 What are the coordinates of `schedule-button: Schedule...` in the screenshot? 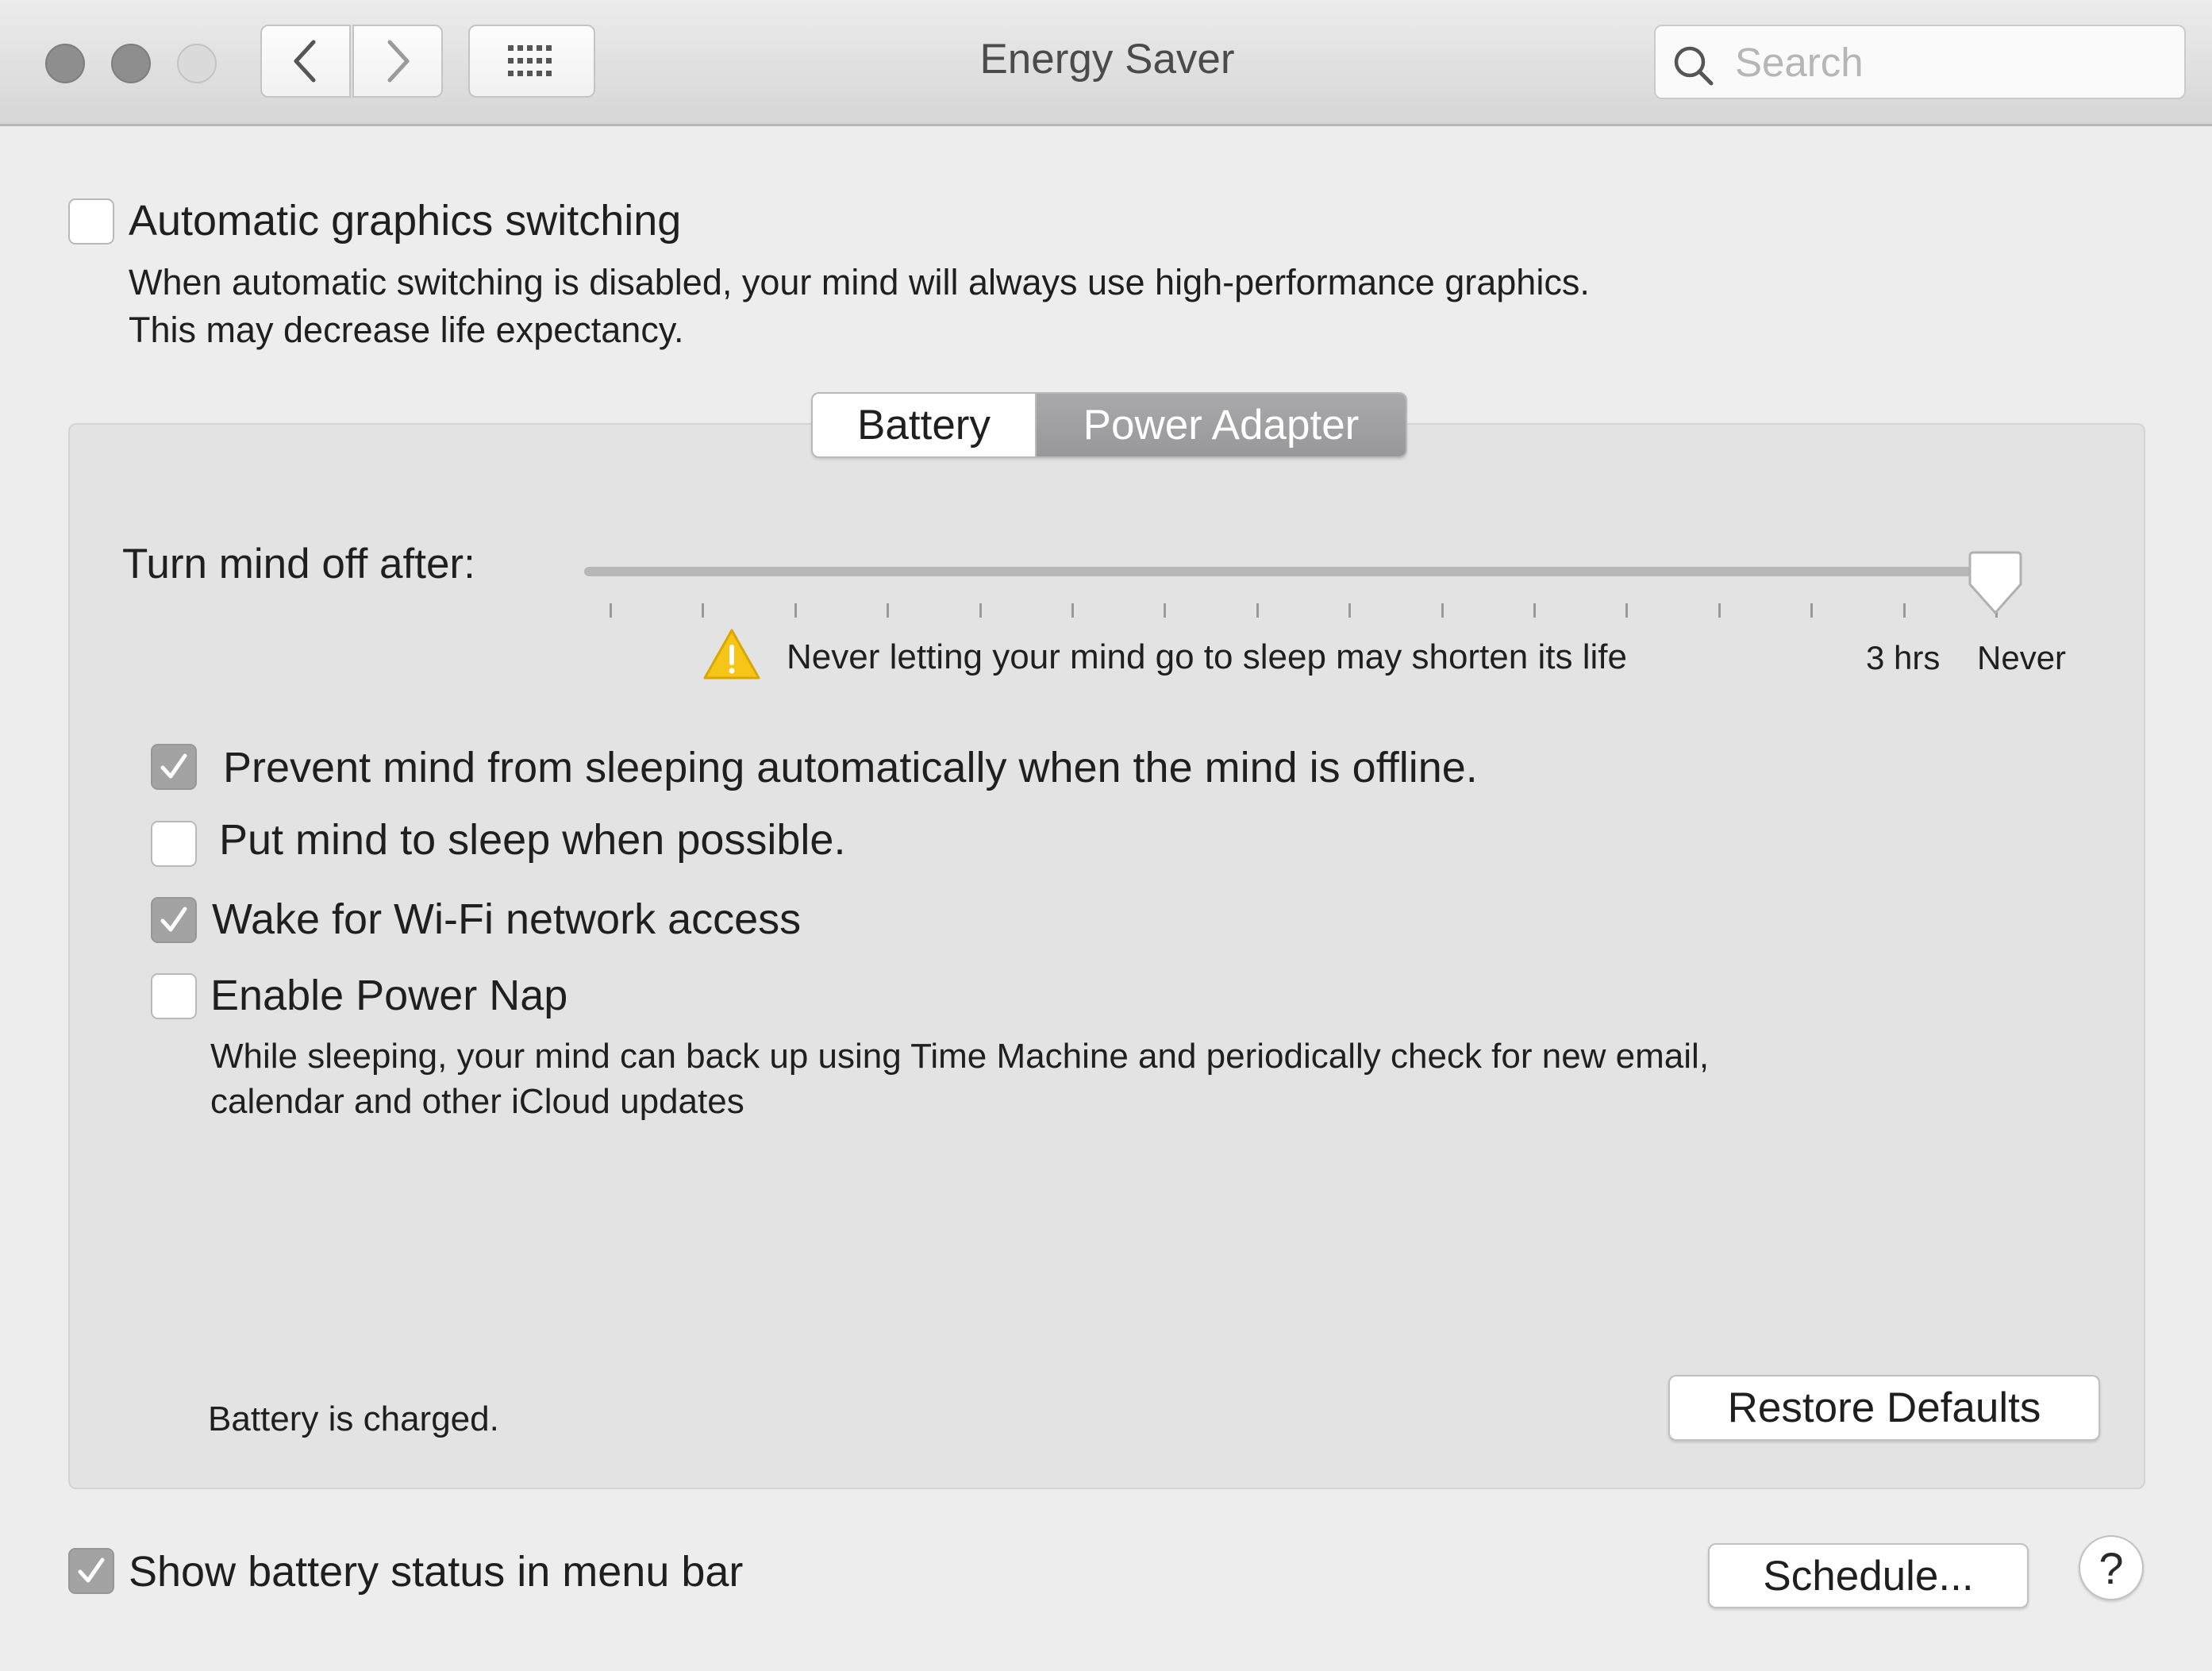 It's located at (1868, 1575).